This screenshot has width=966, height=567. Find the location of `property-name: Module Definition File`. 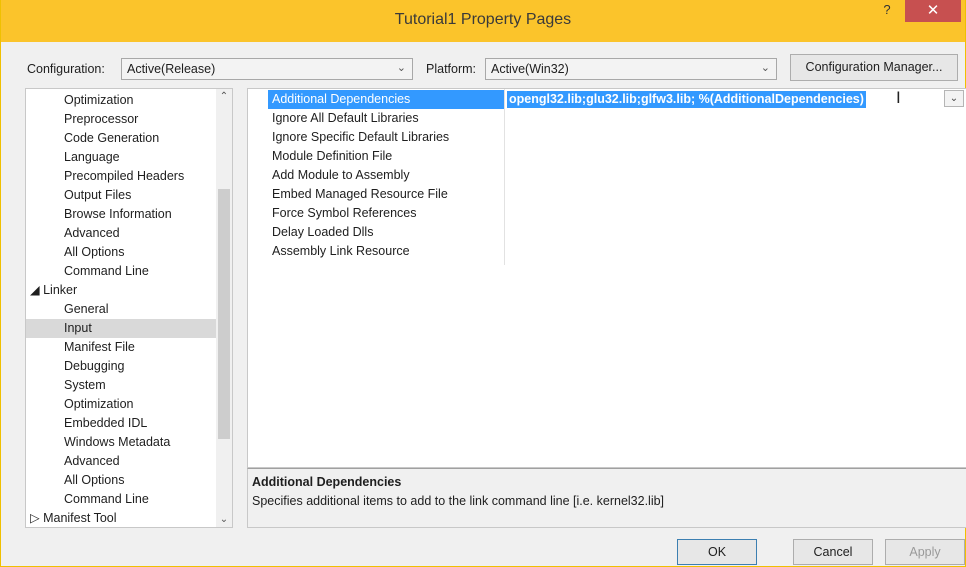

property-name: Module Definition File is located at coordinates (332, 156).